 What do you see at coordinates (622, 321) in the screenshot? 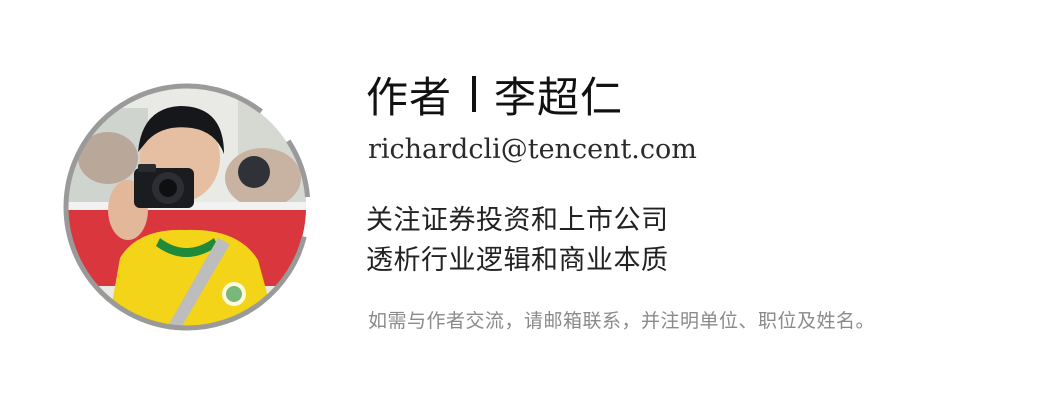
I see `contact-note: 如需与作者交流，请邮箱联系，并注明单位、职位及姓名。` at bounding box center [622, 321].